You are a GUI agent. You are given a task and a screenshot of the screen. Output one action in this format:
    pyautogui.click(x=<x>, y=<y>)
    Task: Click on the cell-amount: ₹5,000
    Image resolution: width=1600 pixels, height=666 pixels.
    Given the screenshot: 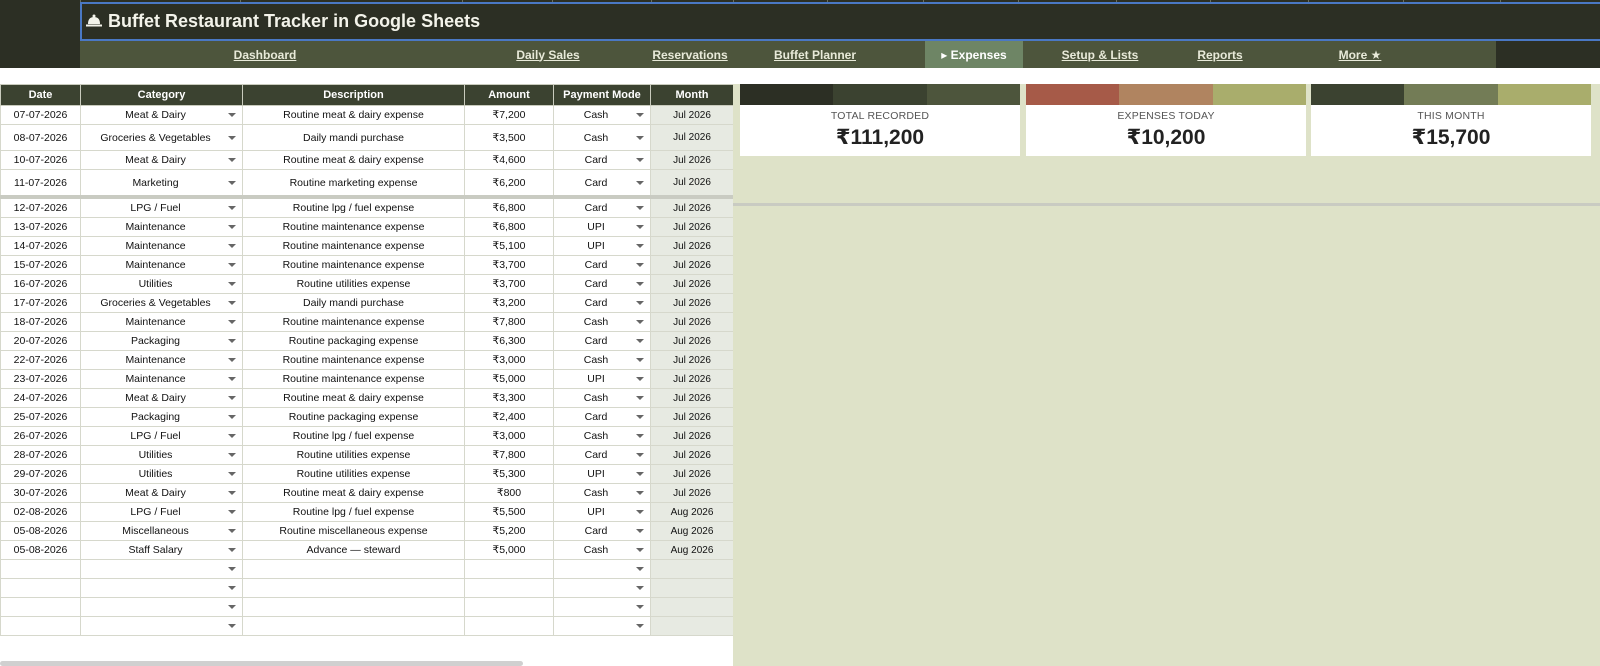 What is the action you would take?
    pyautogui.click(x=509, y=550)
    